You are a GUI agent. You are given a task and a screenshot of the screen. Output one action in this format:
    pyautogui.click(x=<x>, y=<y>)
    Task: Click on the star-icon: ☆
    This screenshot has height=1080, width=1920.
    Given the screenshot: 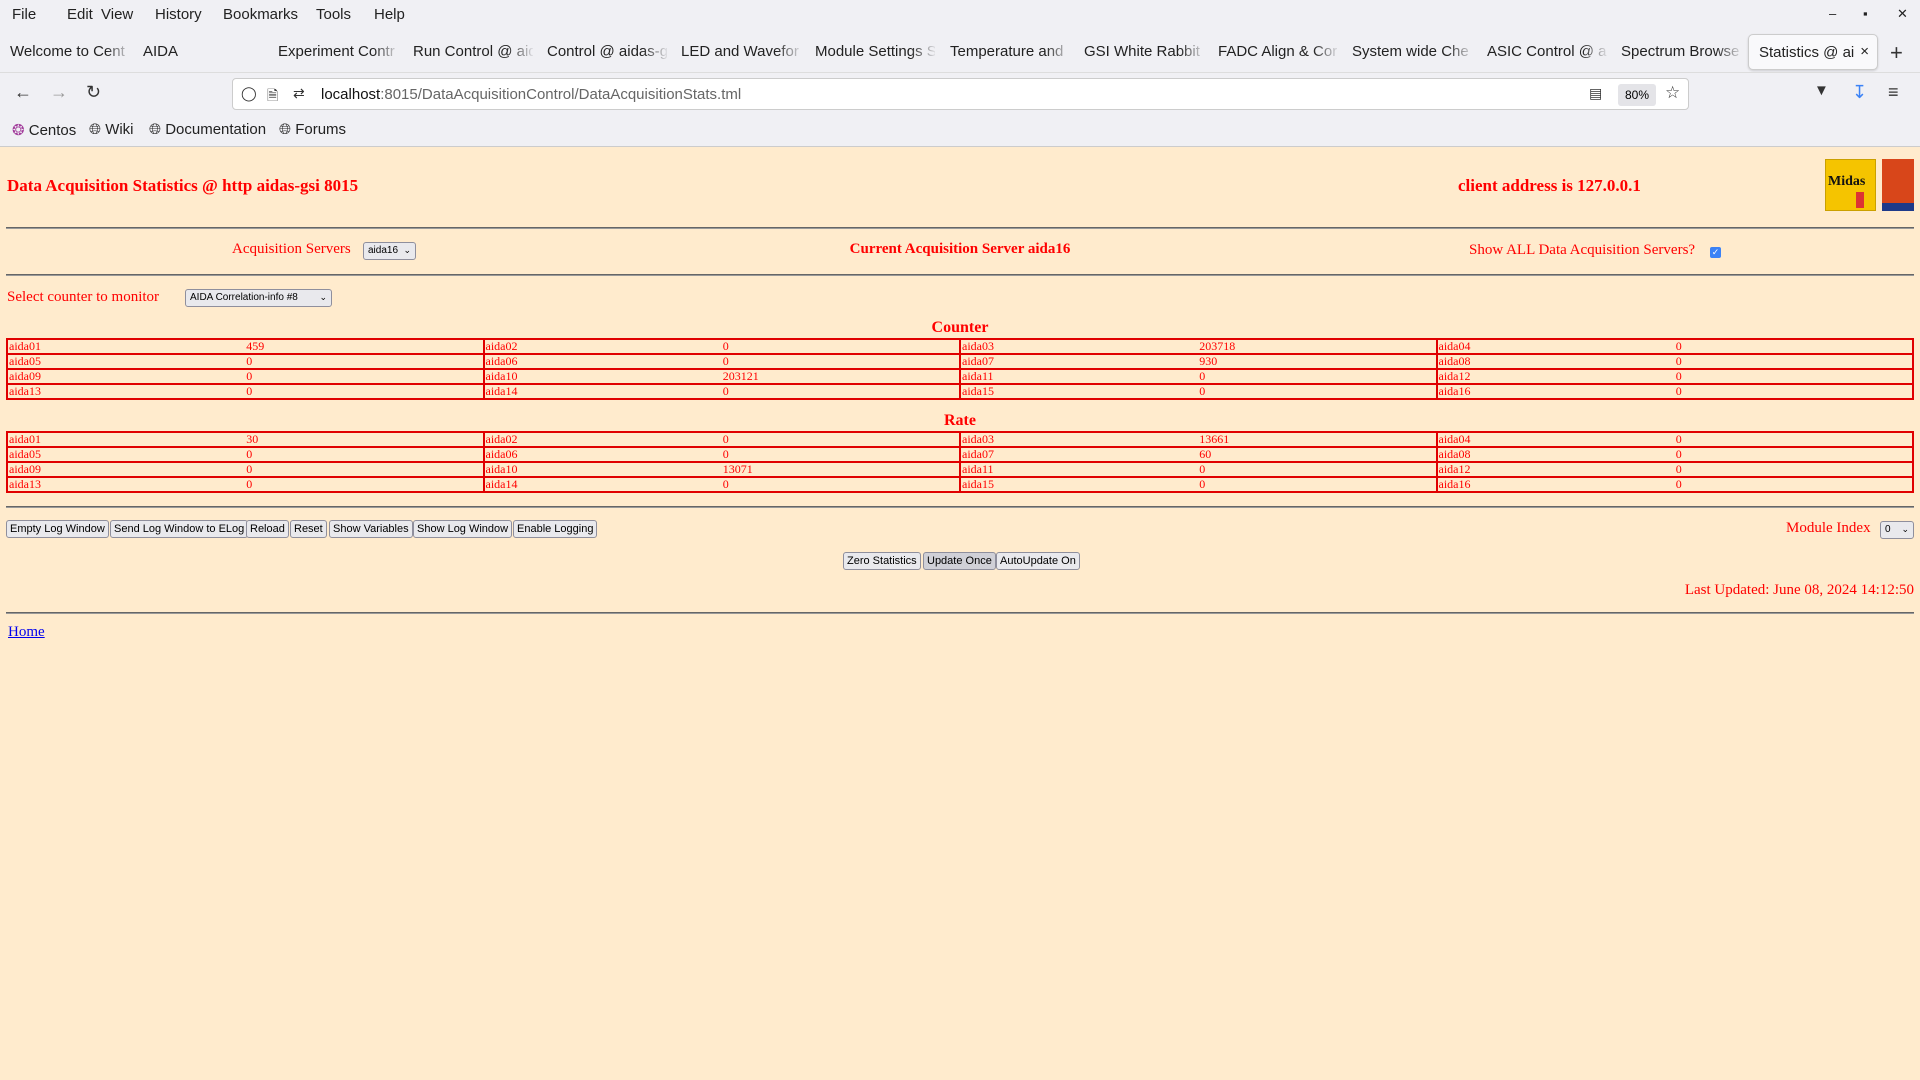 What is the action you would take?
    pyautogui.click(x=1672, y=93)
    